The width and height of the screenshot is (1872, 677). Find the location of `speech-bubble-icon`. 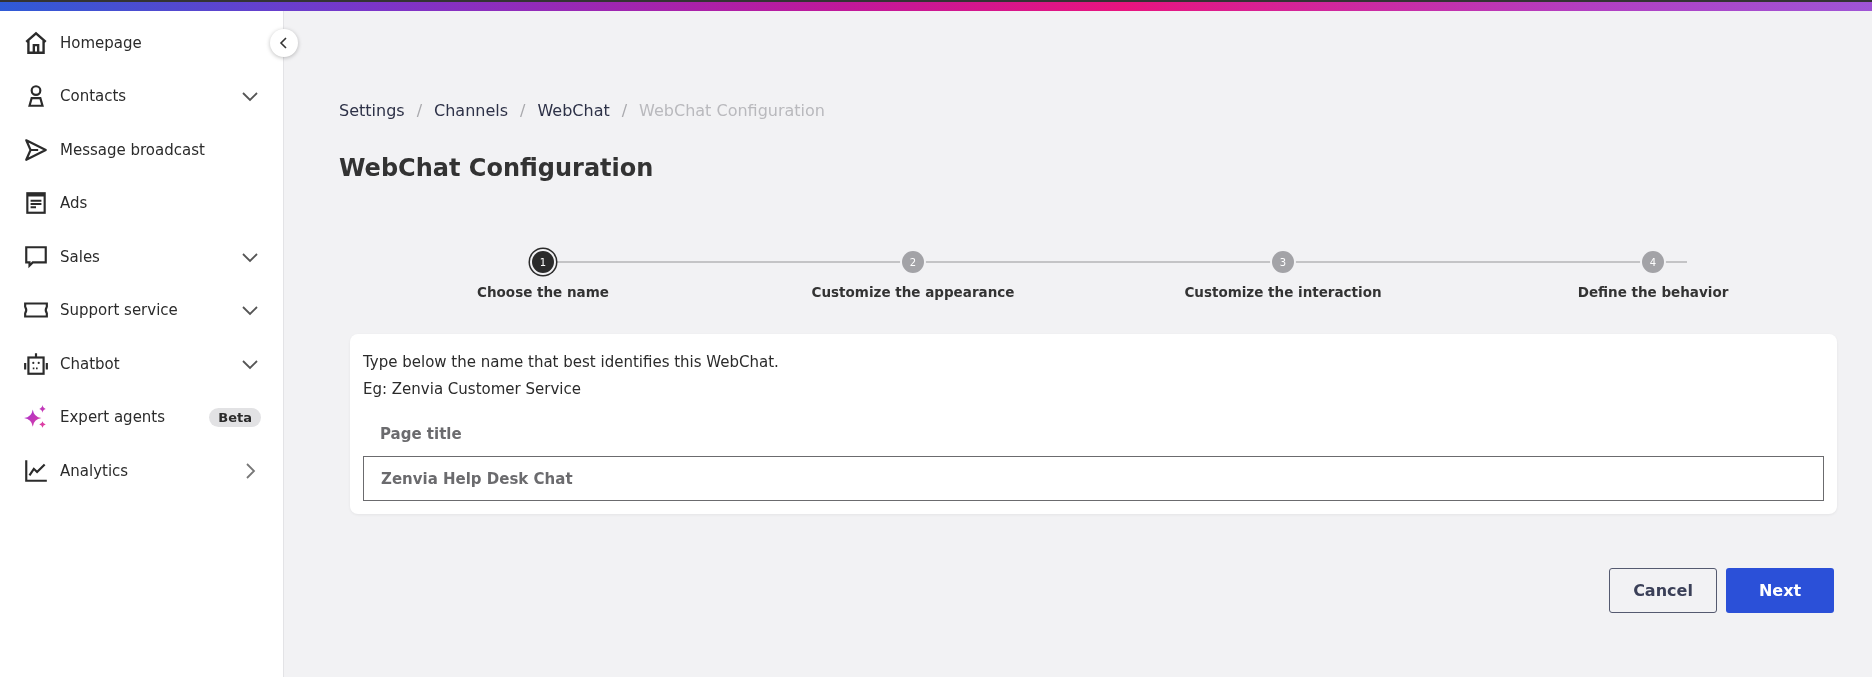

speech-bubble-icon is located at coordinates (36, 256).